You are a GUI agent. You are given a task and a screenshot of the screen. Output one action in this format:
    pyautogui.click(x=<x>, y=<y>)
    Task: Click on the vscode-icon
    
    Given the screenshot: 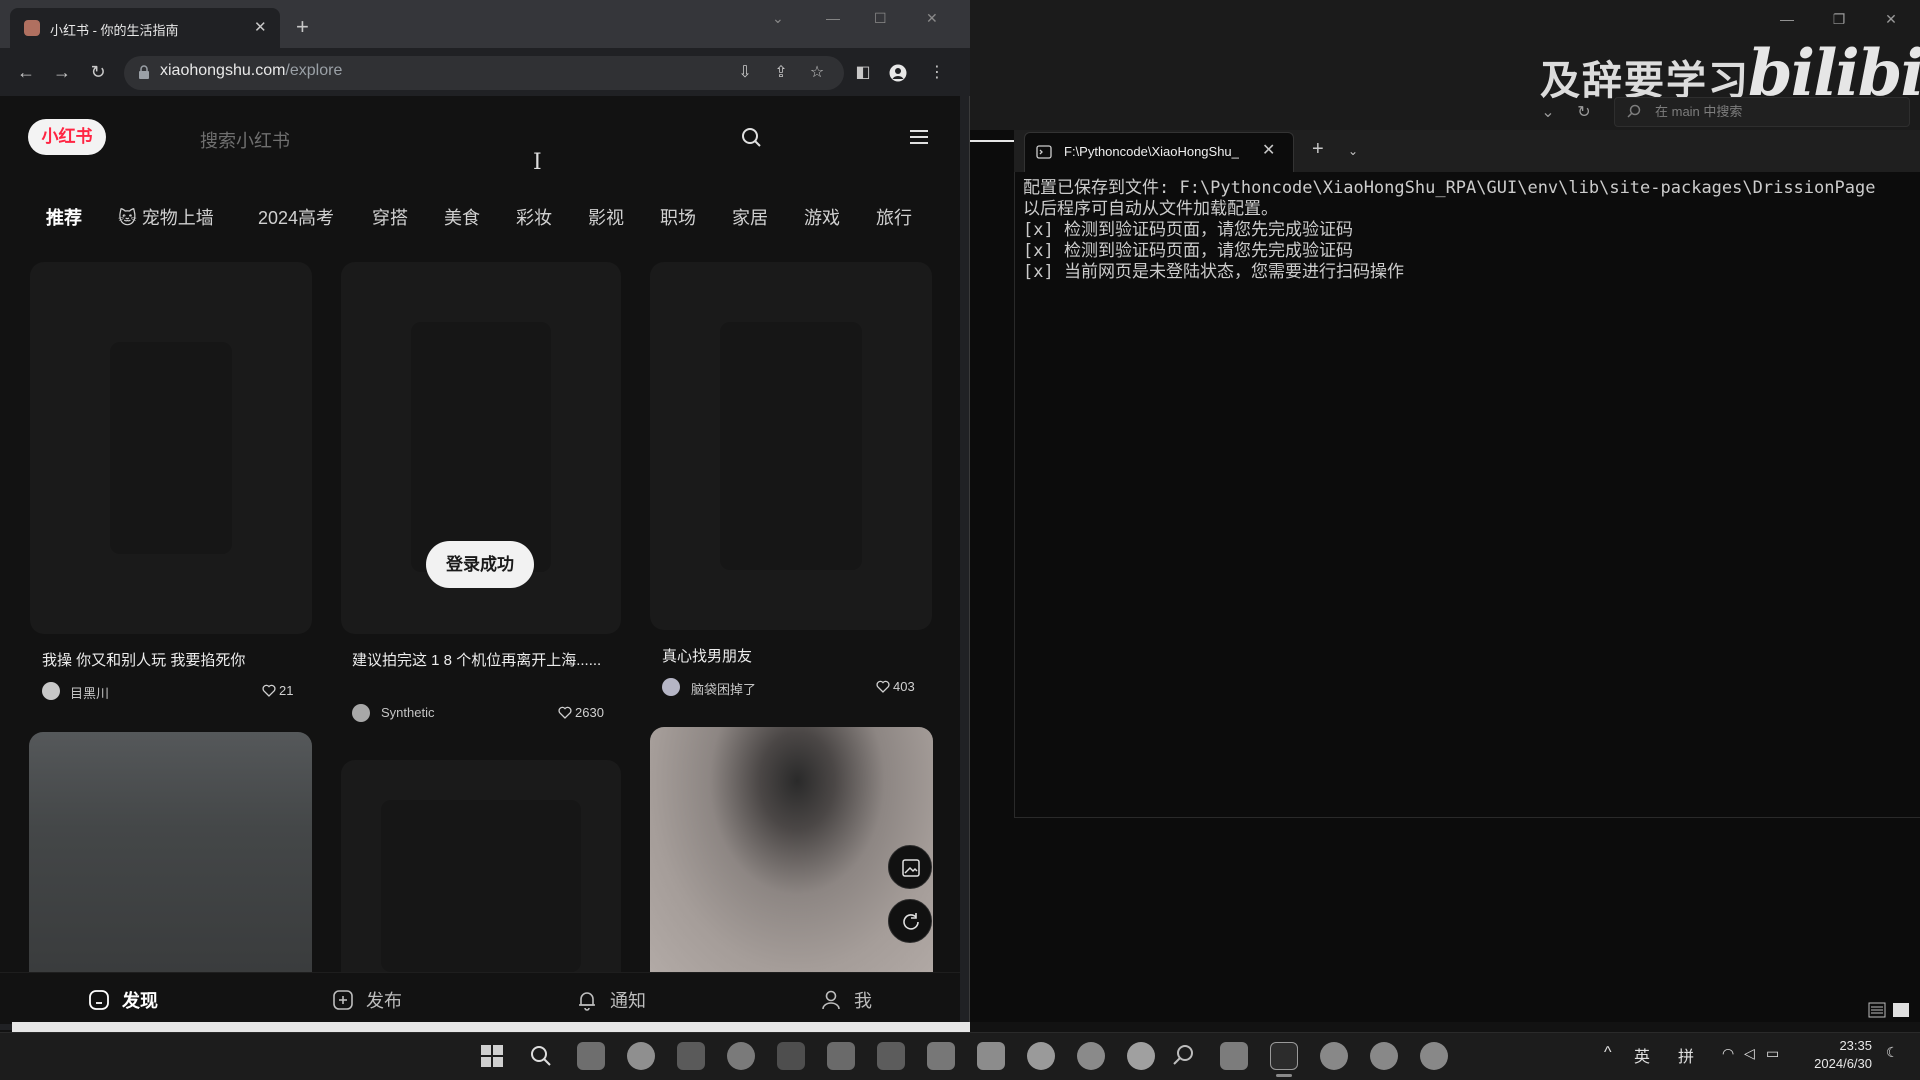 What is the action you would take?
    pyautogui.click(x=791, y=1056)
    